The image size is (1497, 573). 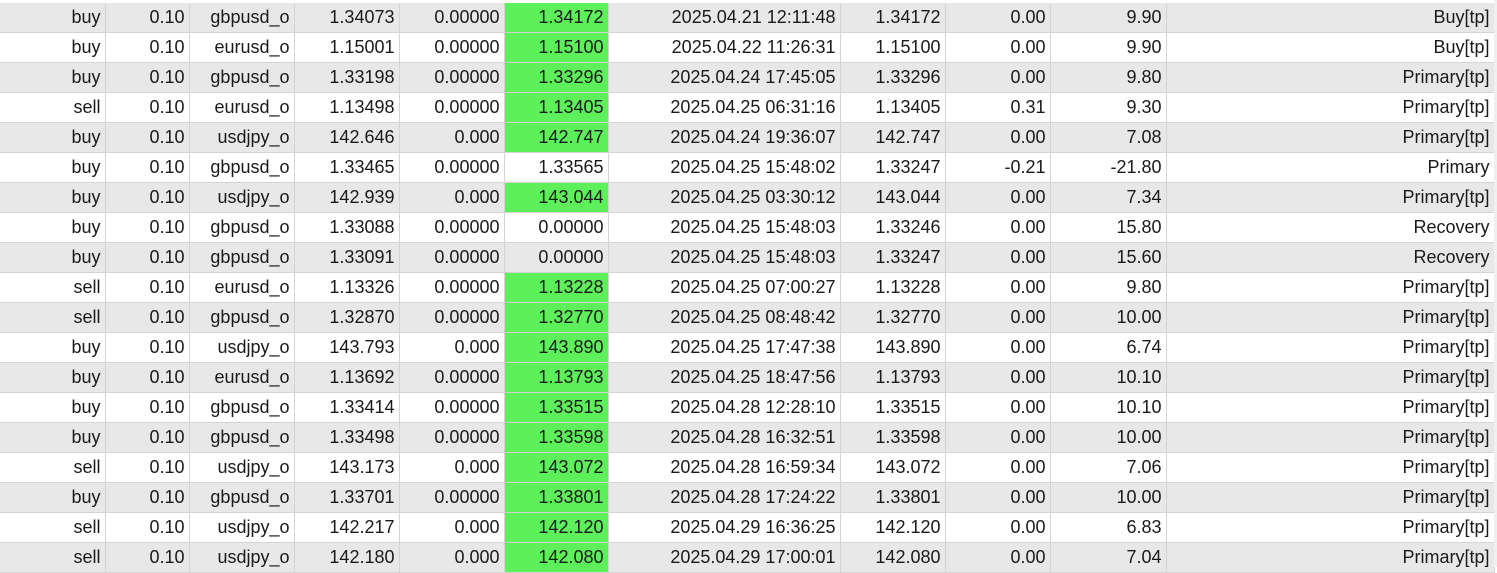 I want to click on take-profit-cell: 142.120, so click(x=556, y=527).